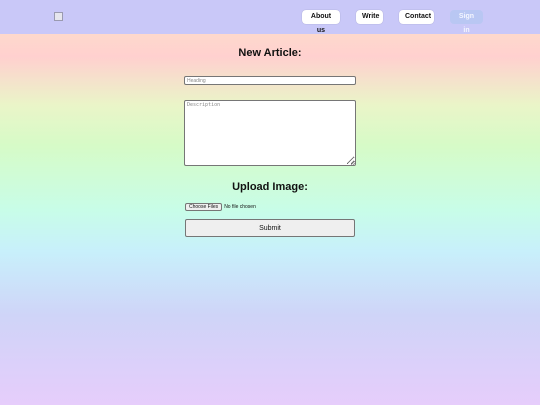 This screenshot has width=540, height=405. I want to click on navbar: About us Write Contact Sign in, so click(270, 17).